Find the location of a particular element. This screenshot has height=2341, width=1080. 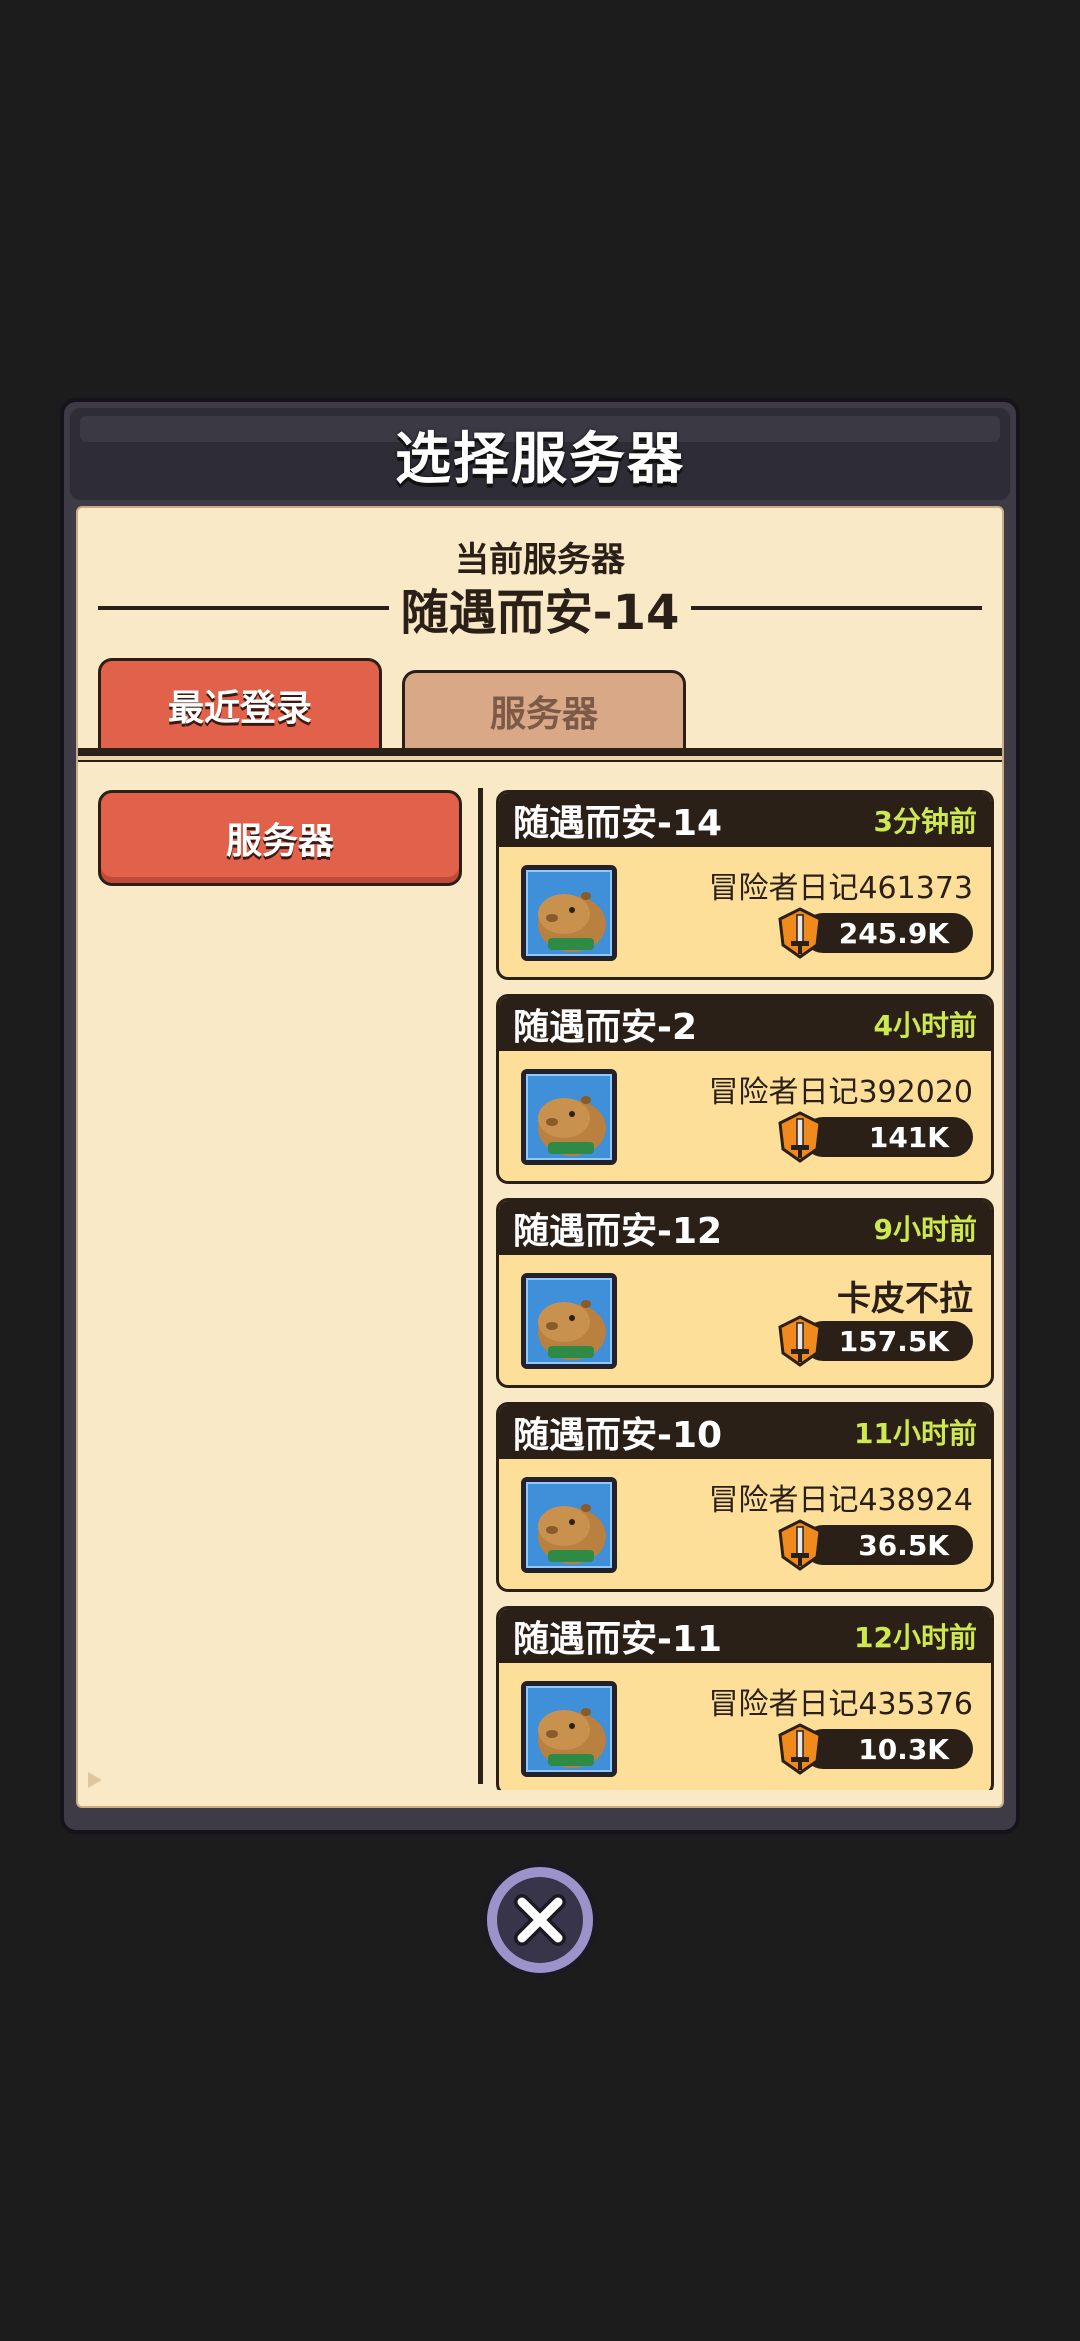

tab-divider is located at coordinates (540, 755).